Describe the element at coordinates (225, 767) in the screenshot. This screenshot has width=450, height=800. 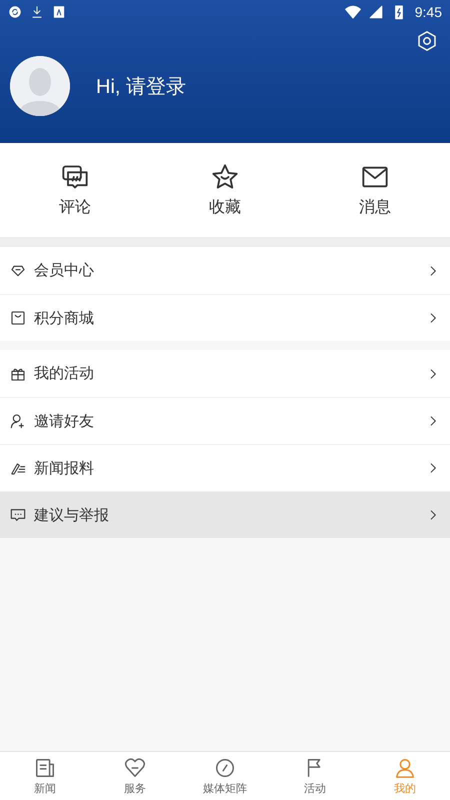
I see `compass-icon` at that location.